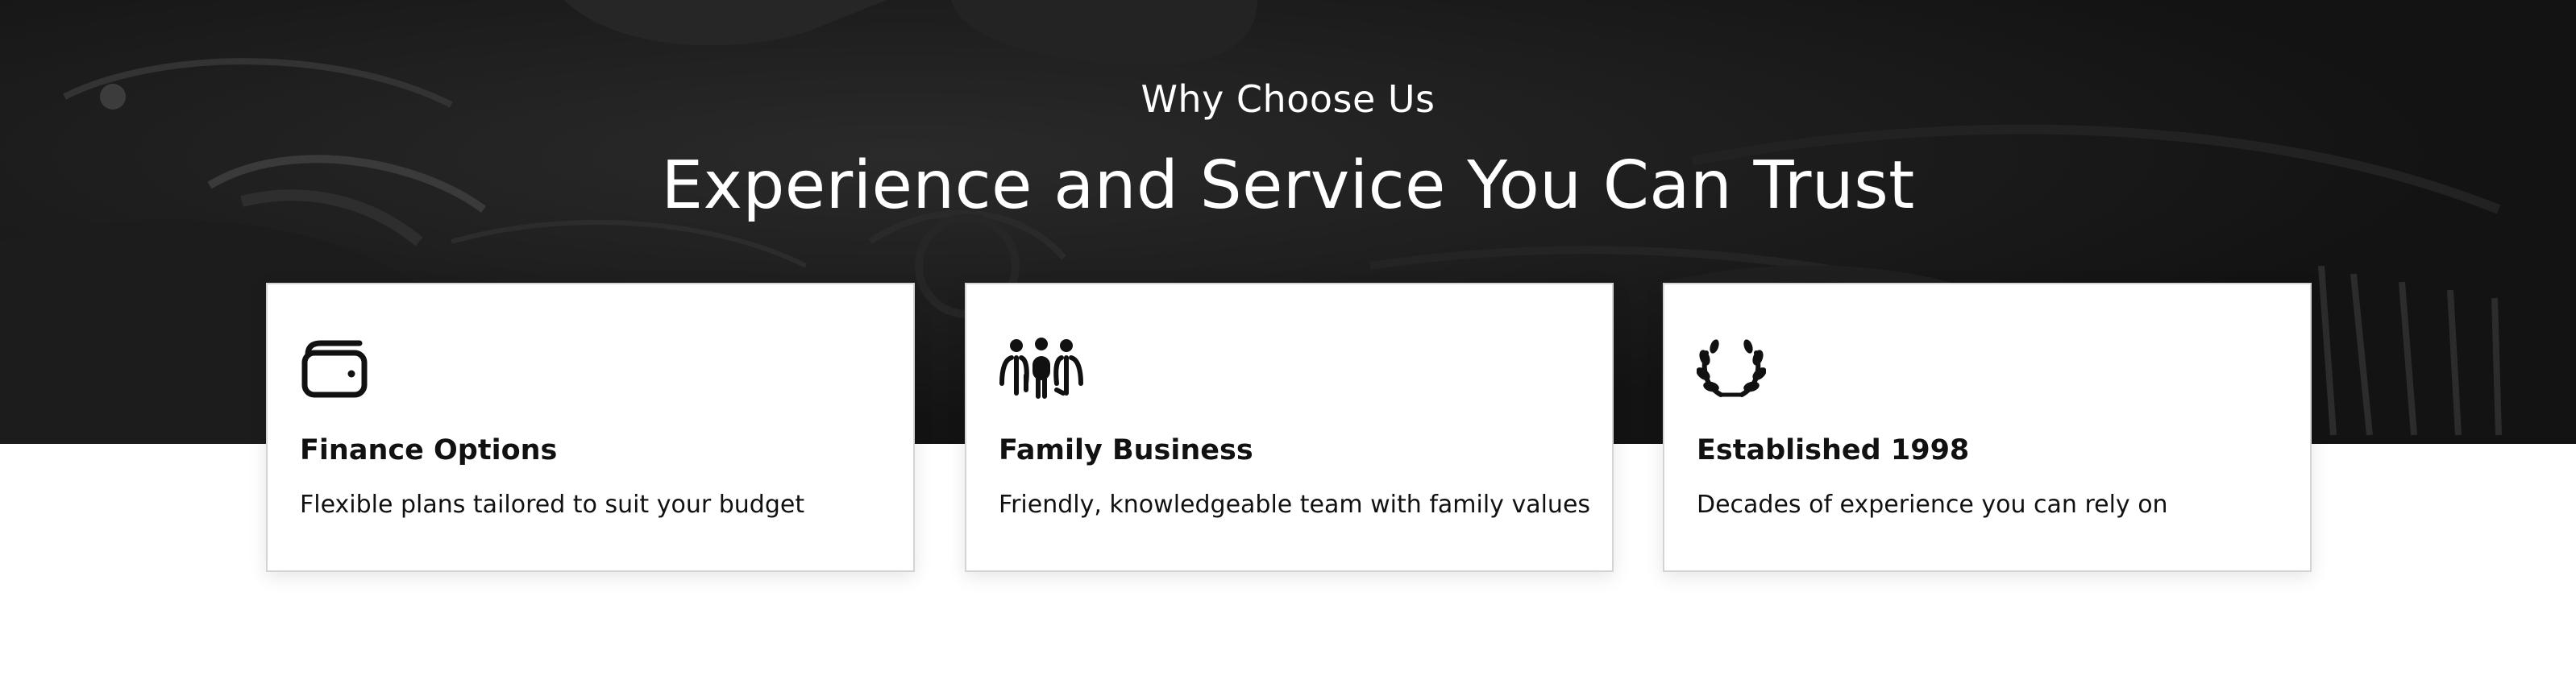 This screenshot has width=2576, height=688. What do you see at coordinates (1288, 99) in the screenshot?
I see `section-eyebrow: Why Choose Us` at bounding box center [1288, 99].